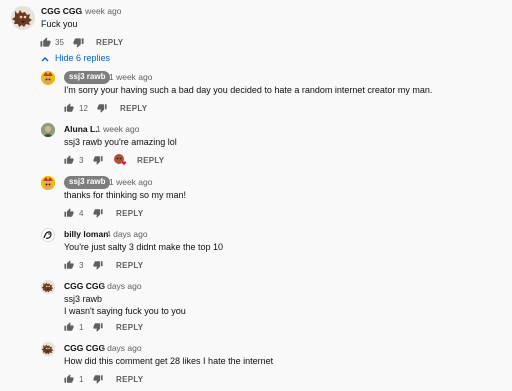 The image size is (512, 391). What do you see at coordinates (48, 235) in the screenshot?
I see `sketch-avatar-icon` at bounding box center [48, 235].